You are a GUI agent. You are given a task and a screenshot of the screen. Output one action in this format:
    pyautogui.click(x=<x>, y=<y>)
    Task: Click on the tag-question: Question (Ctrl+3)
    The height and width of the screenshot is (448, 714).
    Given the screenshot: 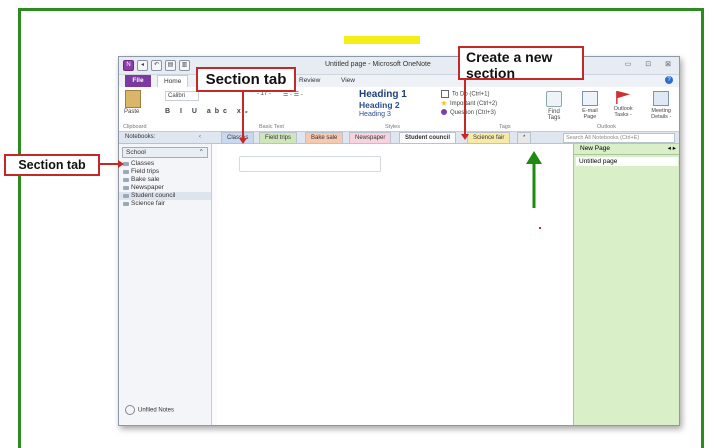 What is the action you would take?
    pyautogui.click(x=469, y=113)
    